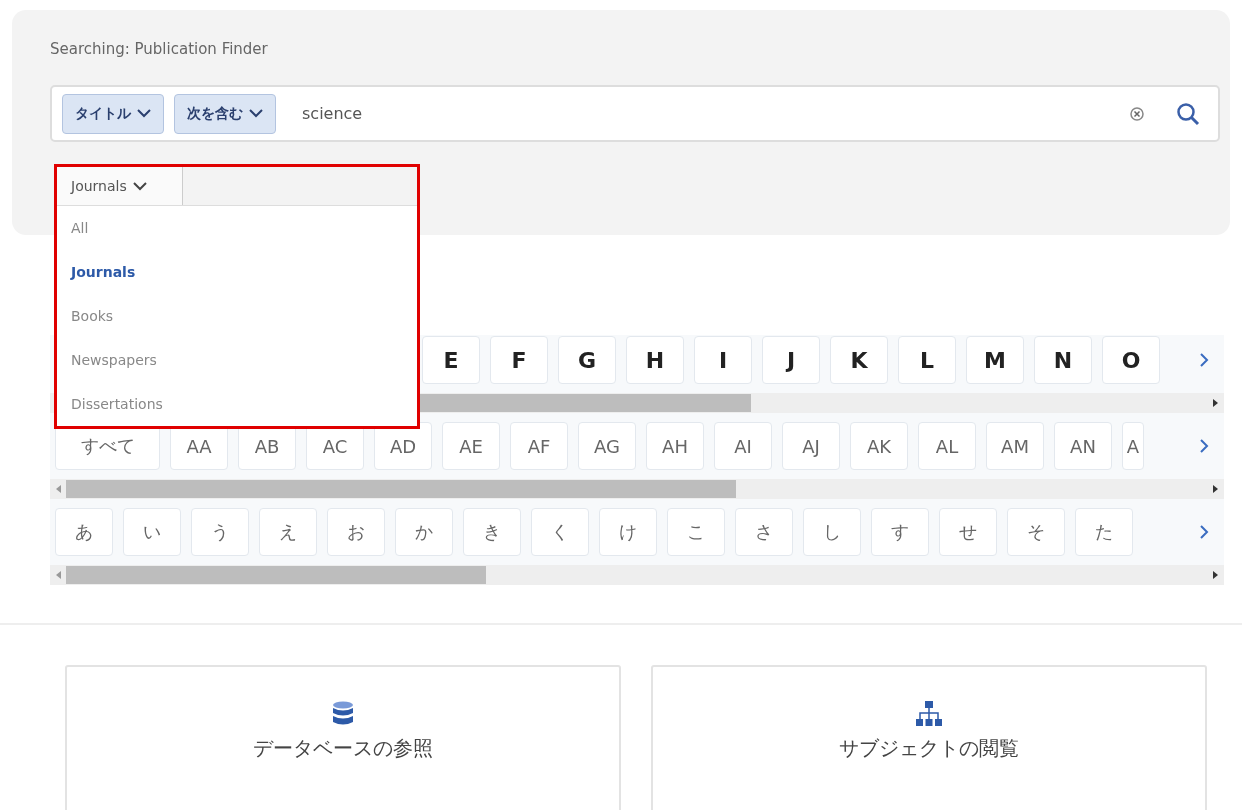 The height and width of the screenshot is (810, 1242). Describe the element at coordinates (113, 113) in the screenshot. I see `field-select: タイトル` at that location.